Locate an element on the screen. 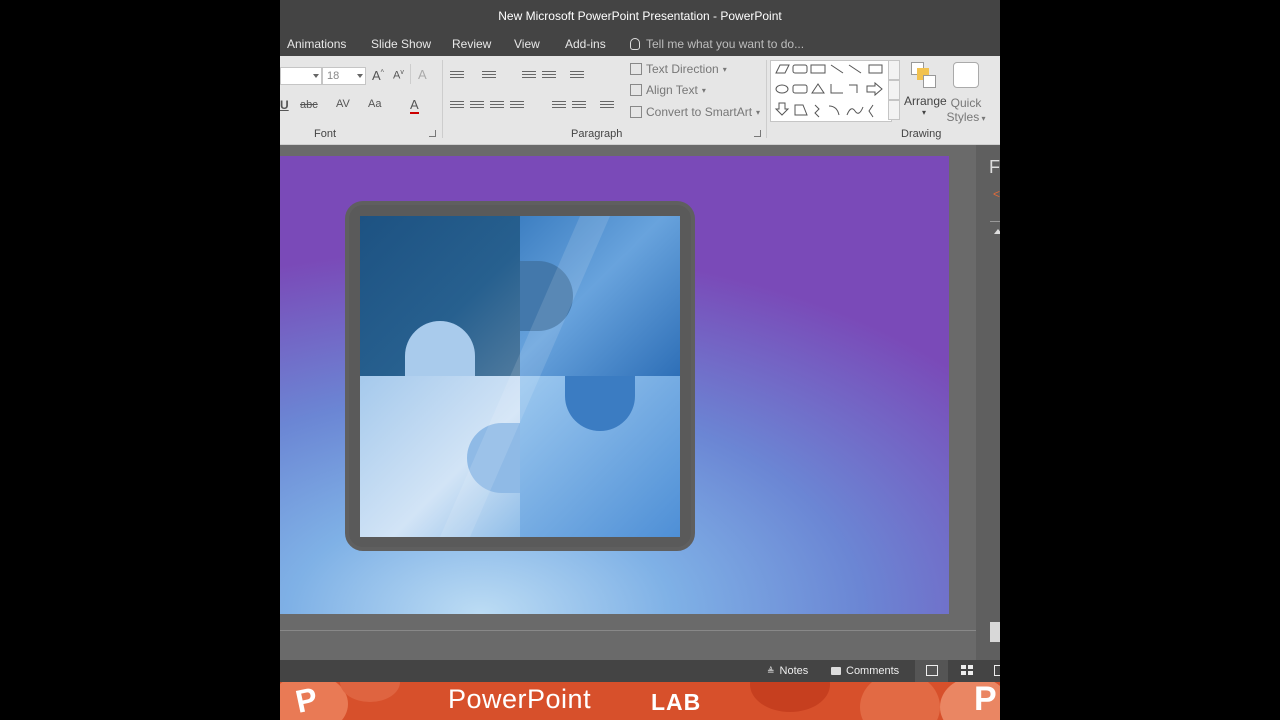  convert-smartart-button: Convert to SmartArt ▾ is located at coordinates (695, 112).